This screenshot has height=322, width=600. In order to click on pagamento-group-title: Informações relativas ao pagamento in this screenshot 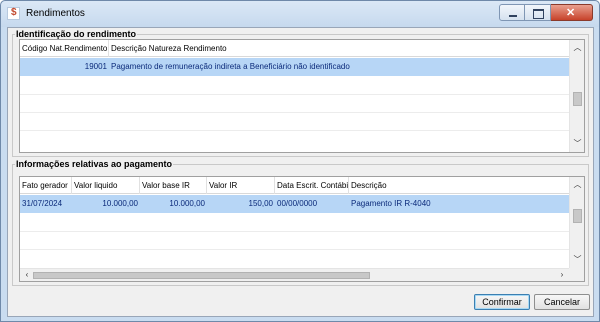, I will do `click(94, 164)`.